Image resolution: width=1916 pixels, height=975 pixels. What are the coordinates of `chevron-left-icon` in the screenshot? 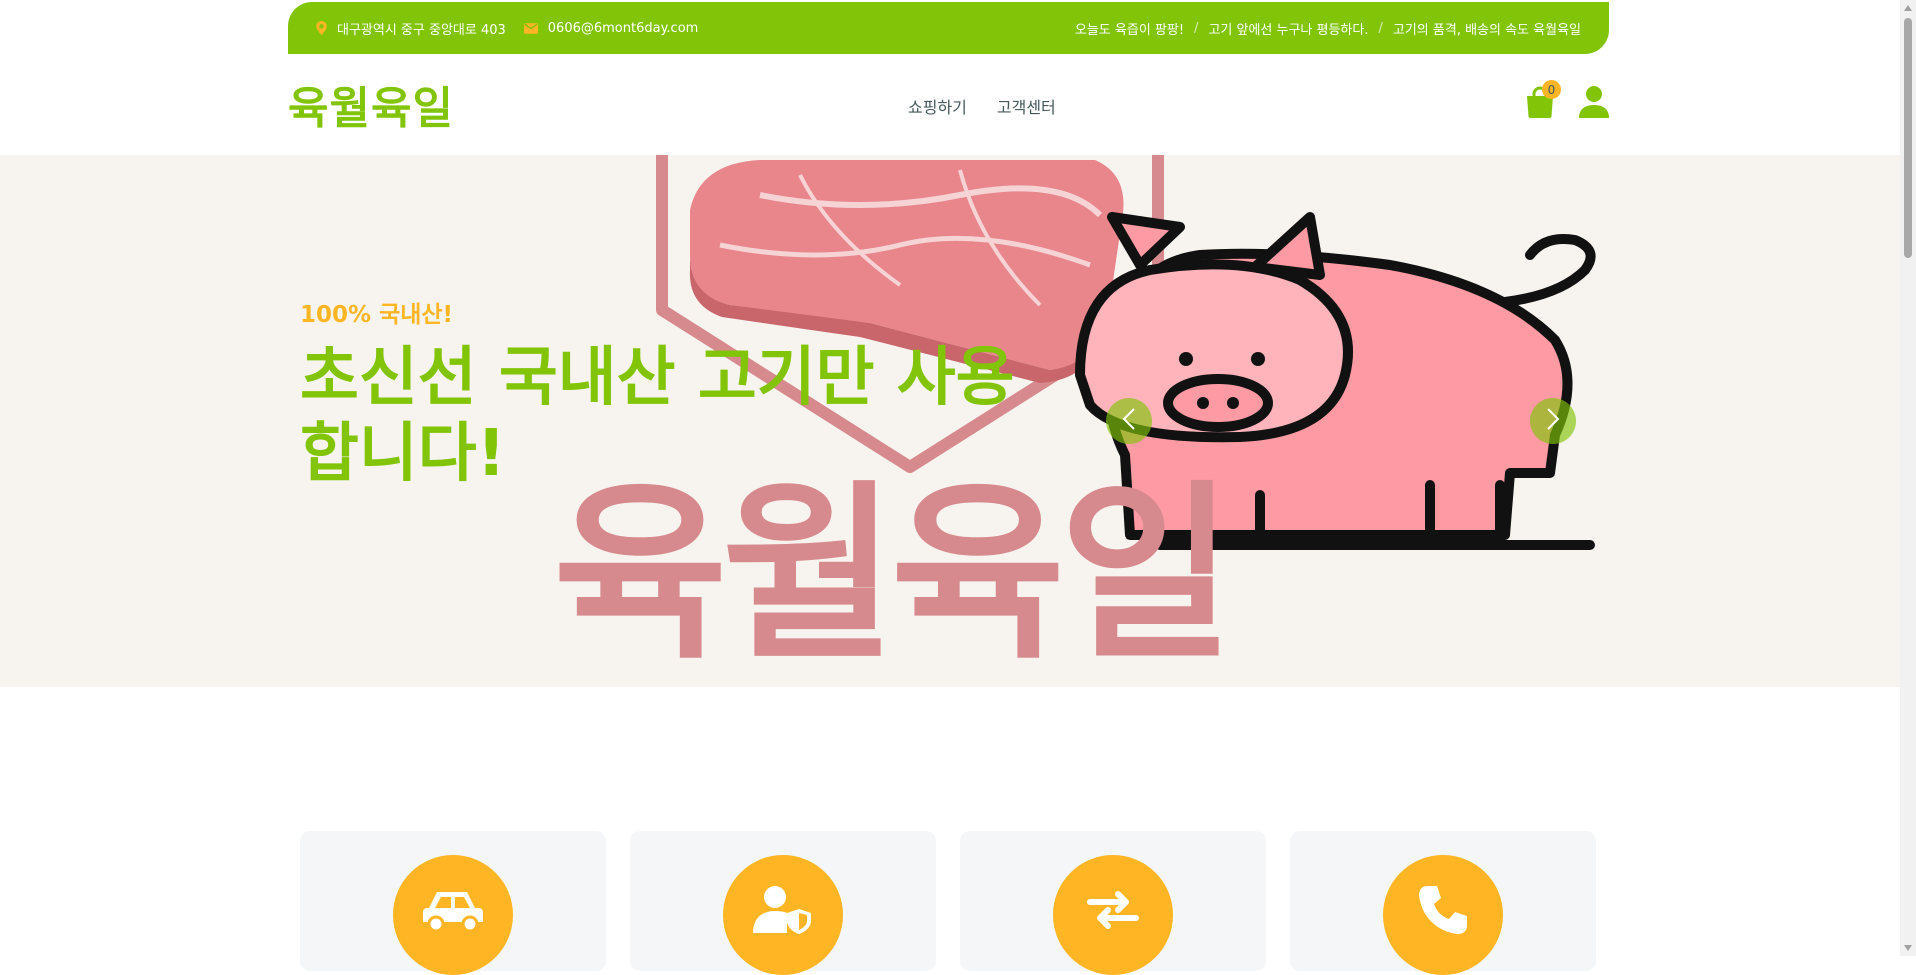 It's located at (1129, 421).